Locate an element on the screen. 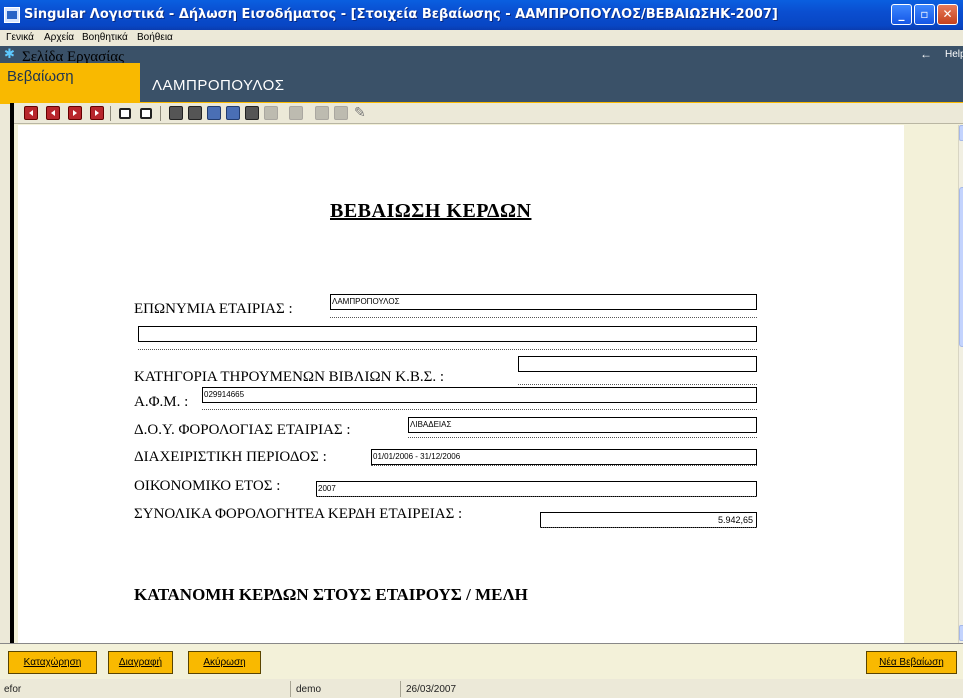  action-bar-divider is located at coordinates (481, 643).